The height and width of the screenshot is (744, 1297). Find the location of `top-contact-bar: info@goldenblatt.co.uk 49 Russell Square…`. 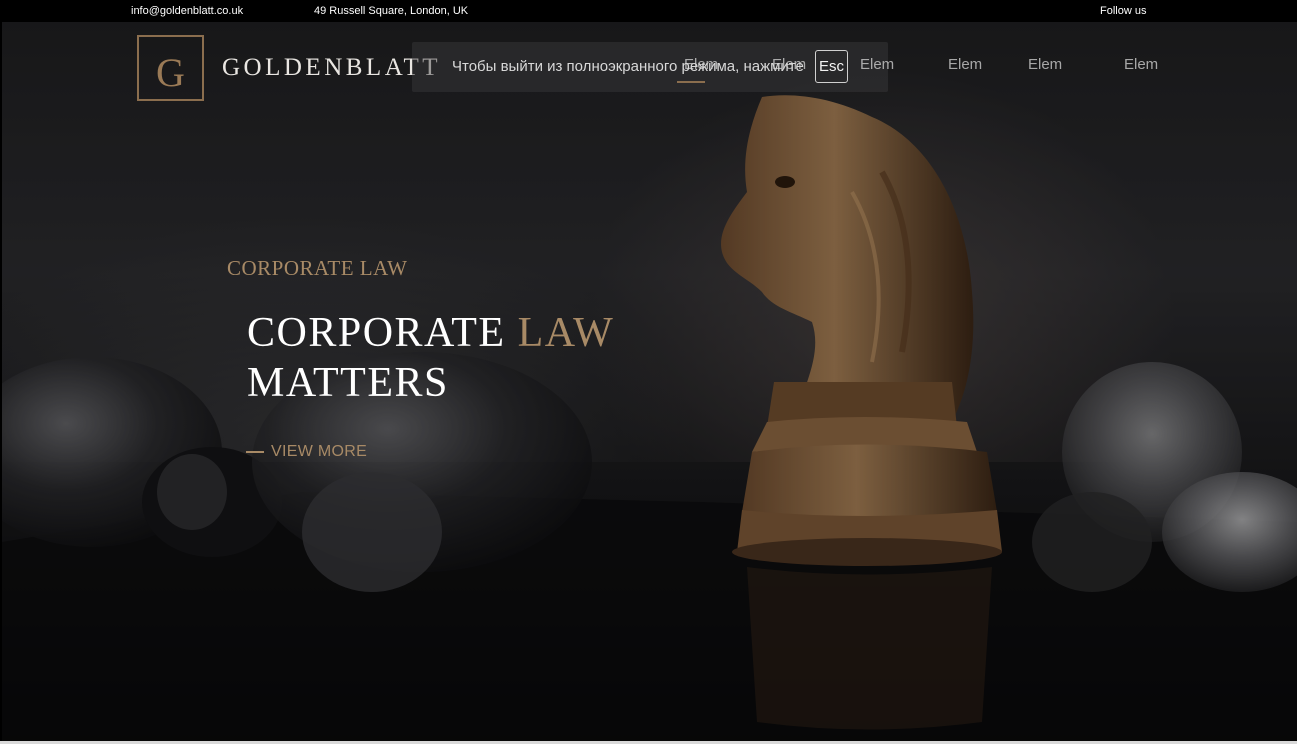

top-contact-bar: info@goldenblatt.co.uk 49 Russell Square… is located at coordinates (648, 11).